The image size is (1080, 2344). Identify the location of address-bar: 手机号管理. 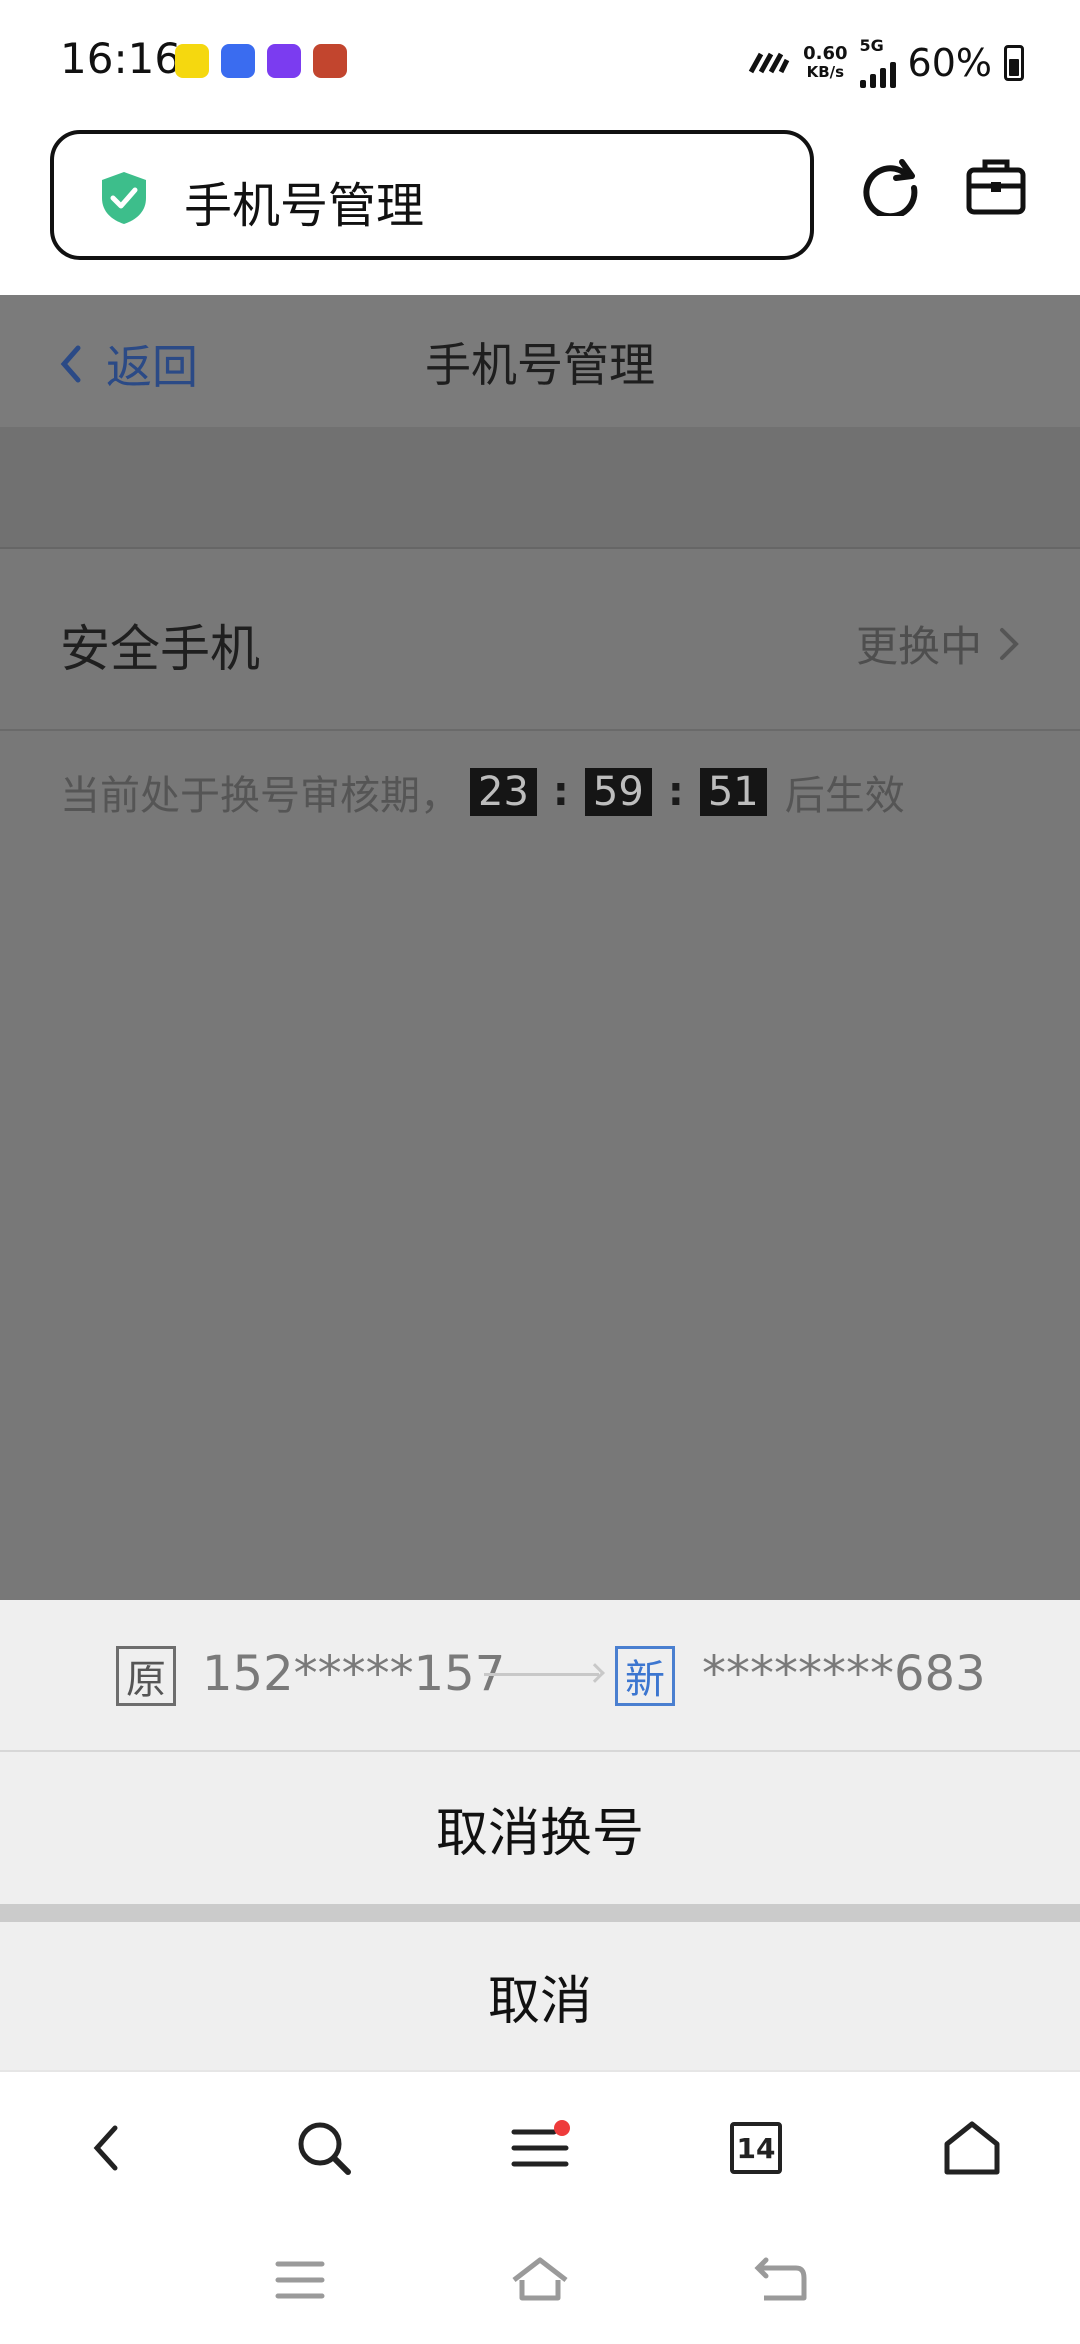
(432, 195).